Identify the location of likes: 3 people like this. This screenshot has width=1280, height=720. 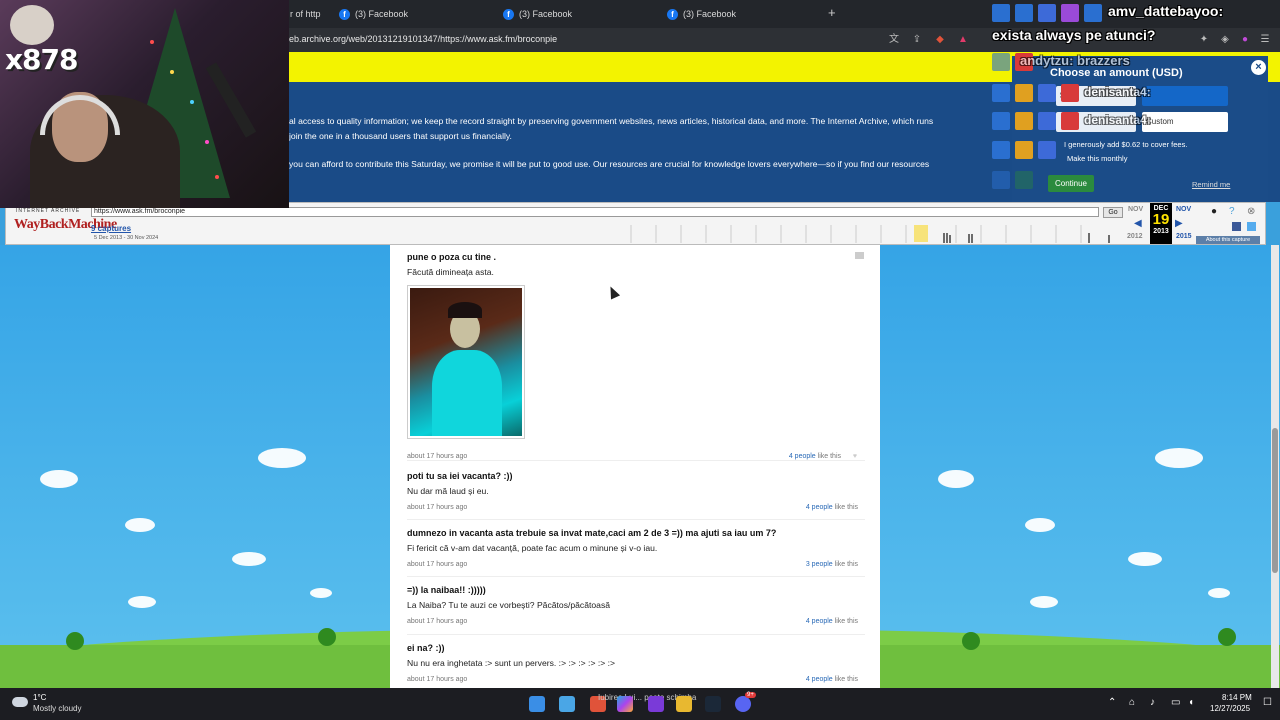
(832, 564).